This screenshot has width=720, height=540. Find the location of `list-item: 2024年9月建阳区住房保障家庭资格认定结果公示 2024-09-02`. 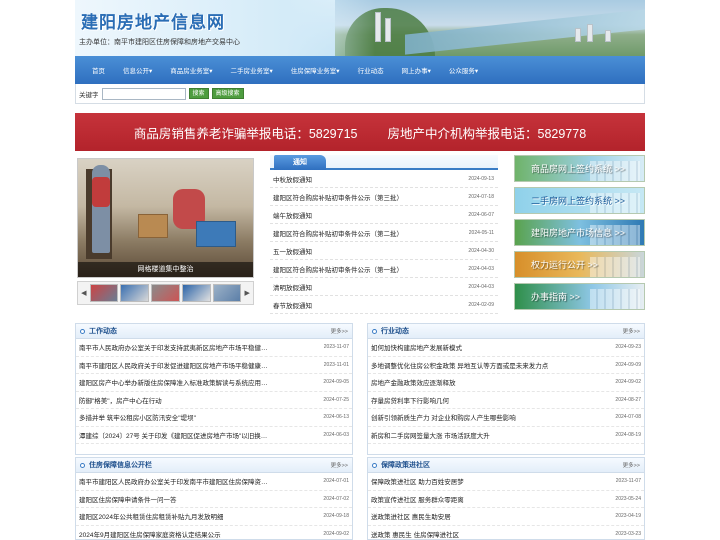

list-item: 2024年9月建阳区住房保障家庭资格认定结果公示 2024-09-02 is located at coordinates (214, 533).